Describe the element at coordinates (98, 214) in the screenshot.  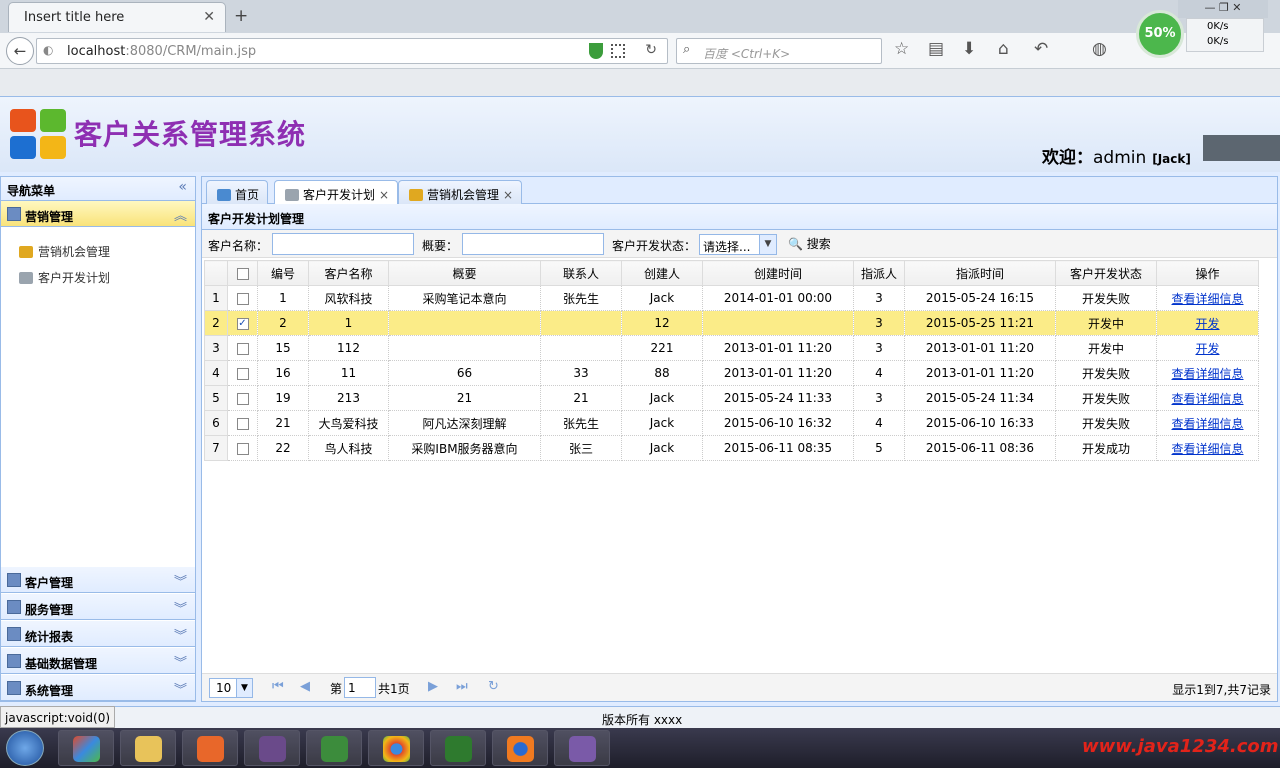
I see `accordion-marketing: 营销管理 ︽` at that location.